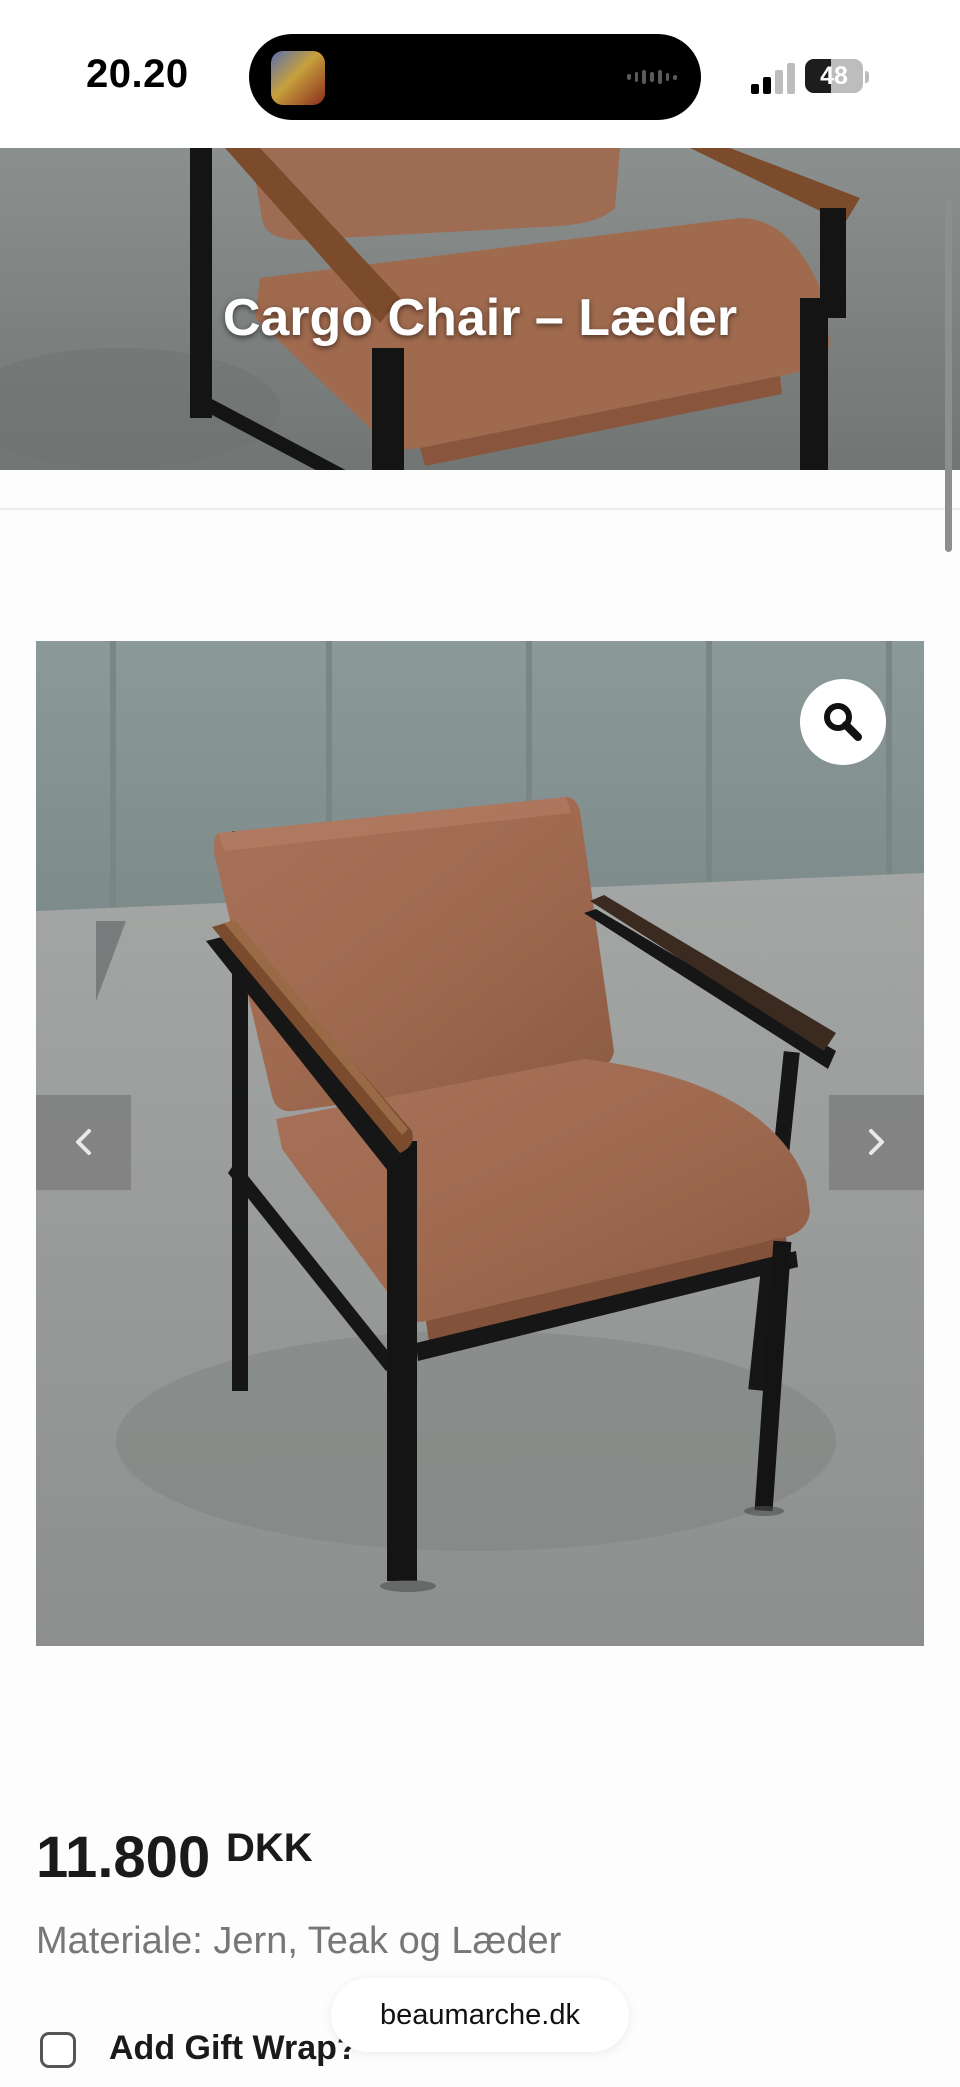 This screenshot has width=960, height=2087. What do you see at coordinates (137, 74) in the screenshot?
I see `clock: 20.20` at bounding box center [137, 74].